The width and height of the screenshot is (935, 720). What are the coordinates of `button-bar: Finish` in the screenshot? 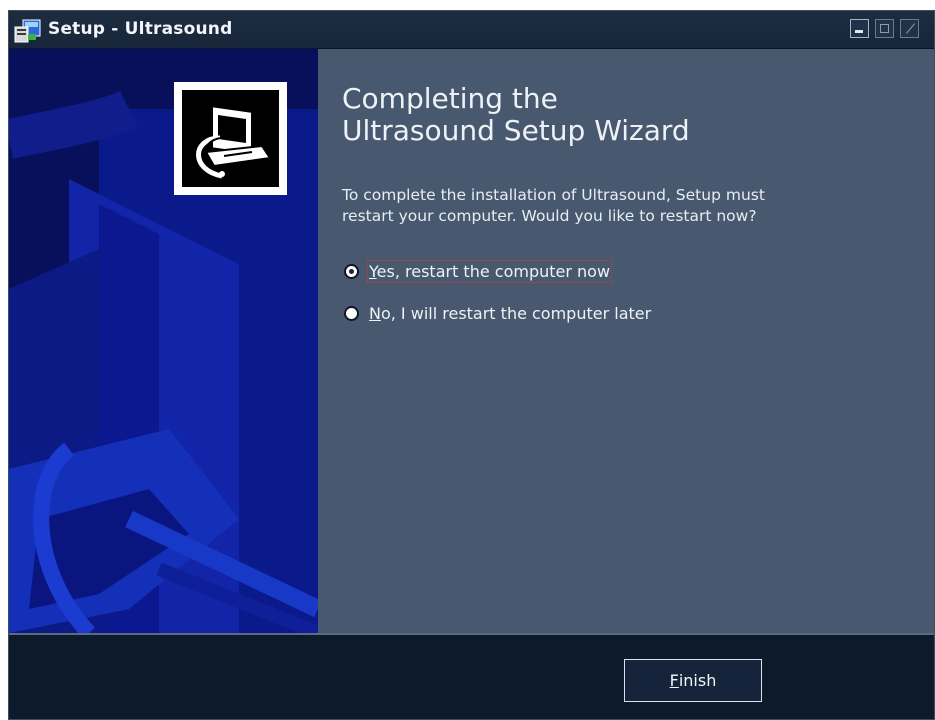 It's located at (471, 677).